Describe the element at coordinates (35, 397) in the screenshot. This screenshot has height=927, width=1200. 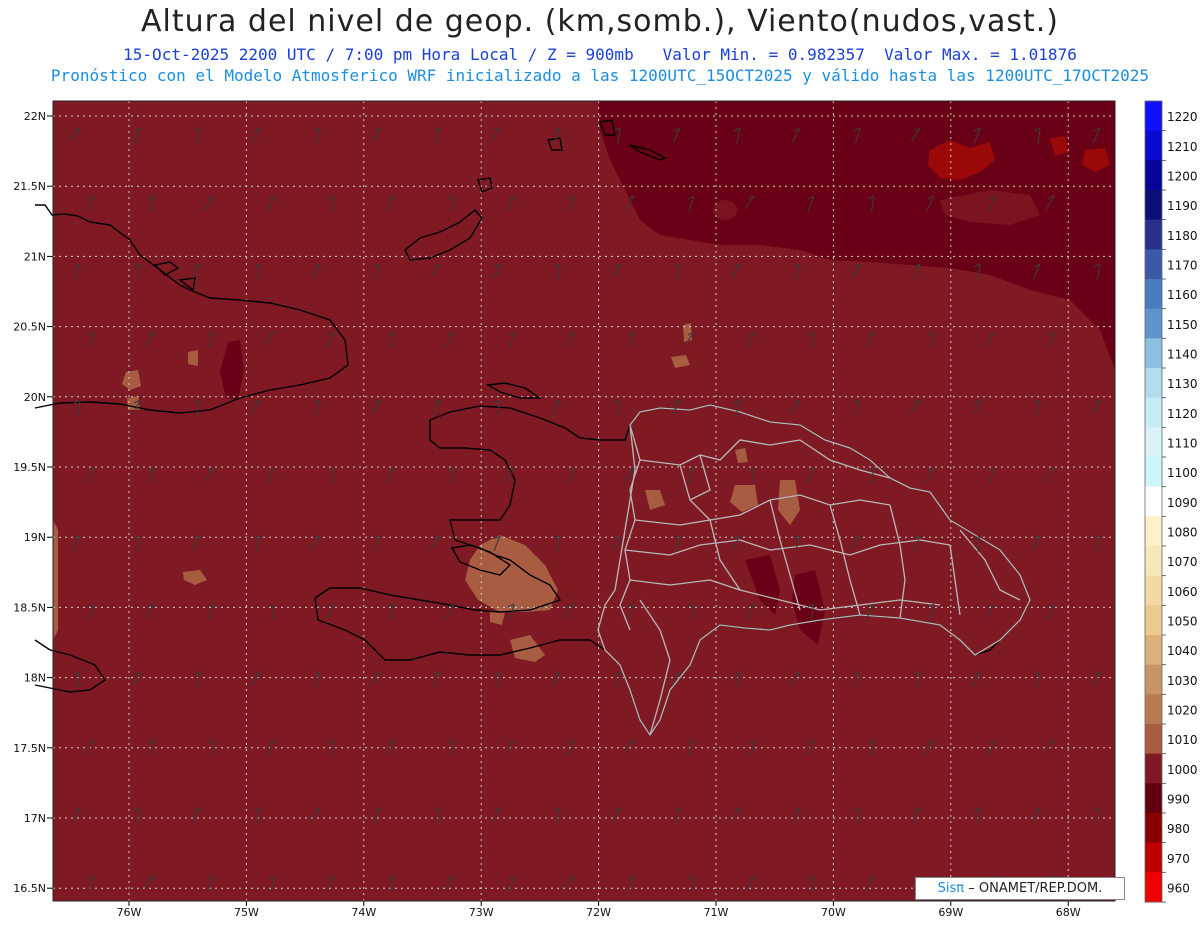
I see `lat-label: 20N` at that location.